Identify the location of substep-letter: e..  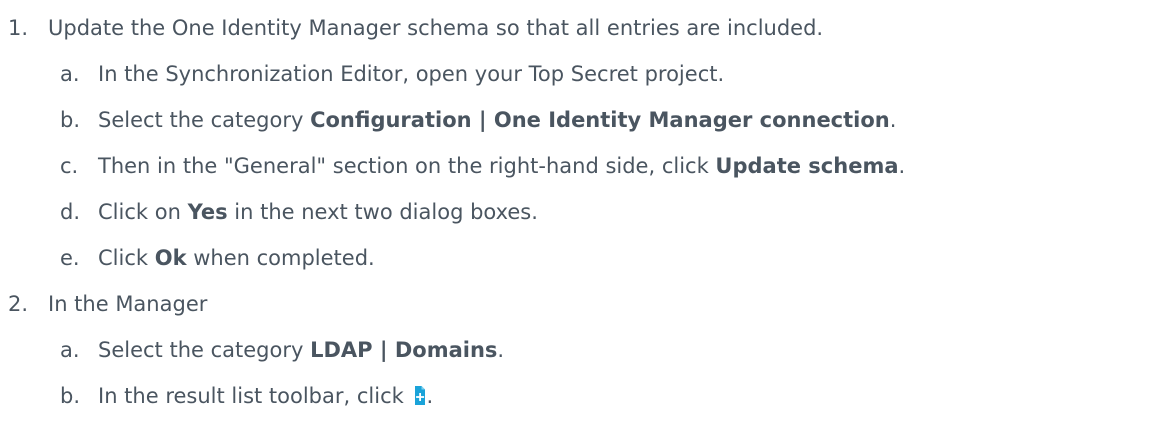
(70, 258).